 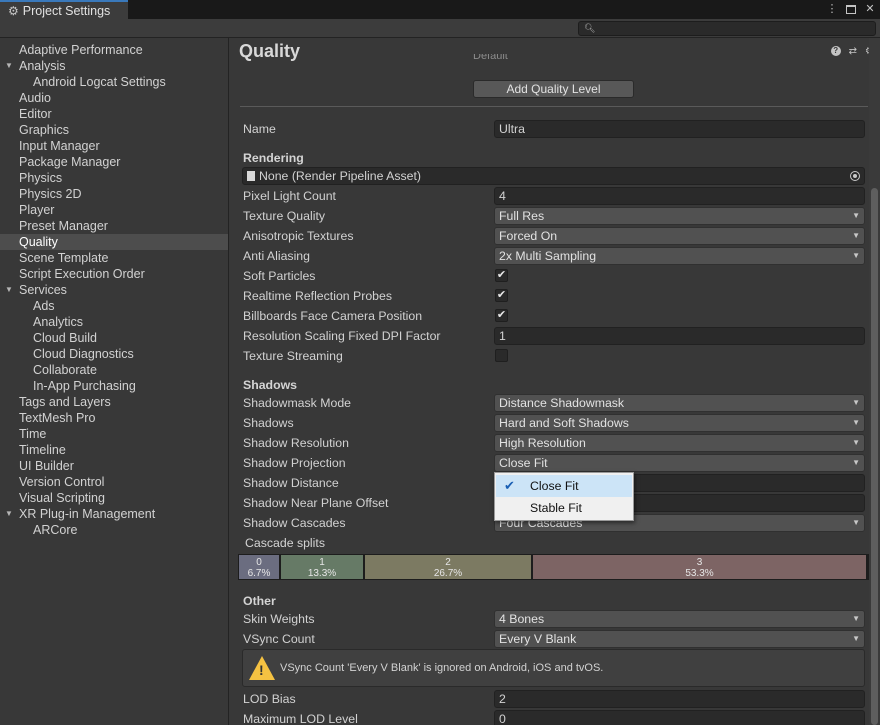 I want to click on cascade-split-segment: 06.7%, so click(x=259, y=567).